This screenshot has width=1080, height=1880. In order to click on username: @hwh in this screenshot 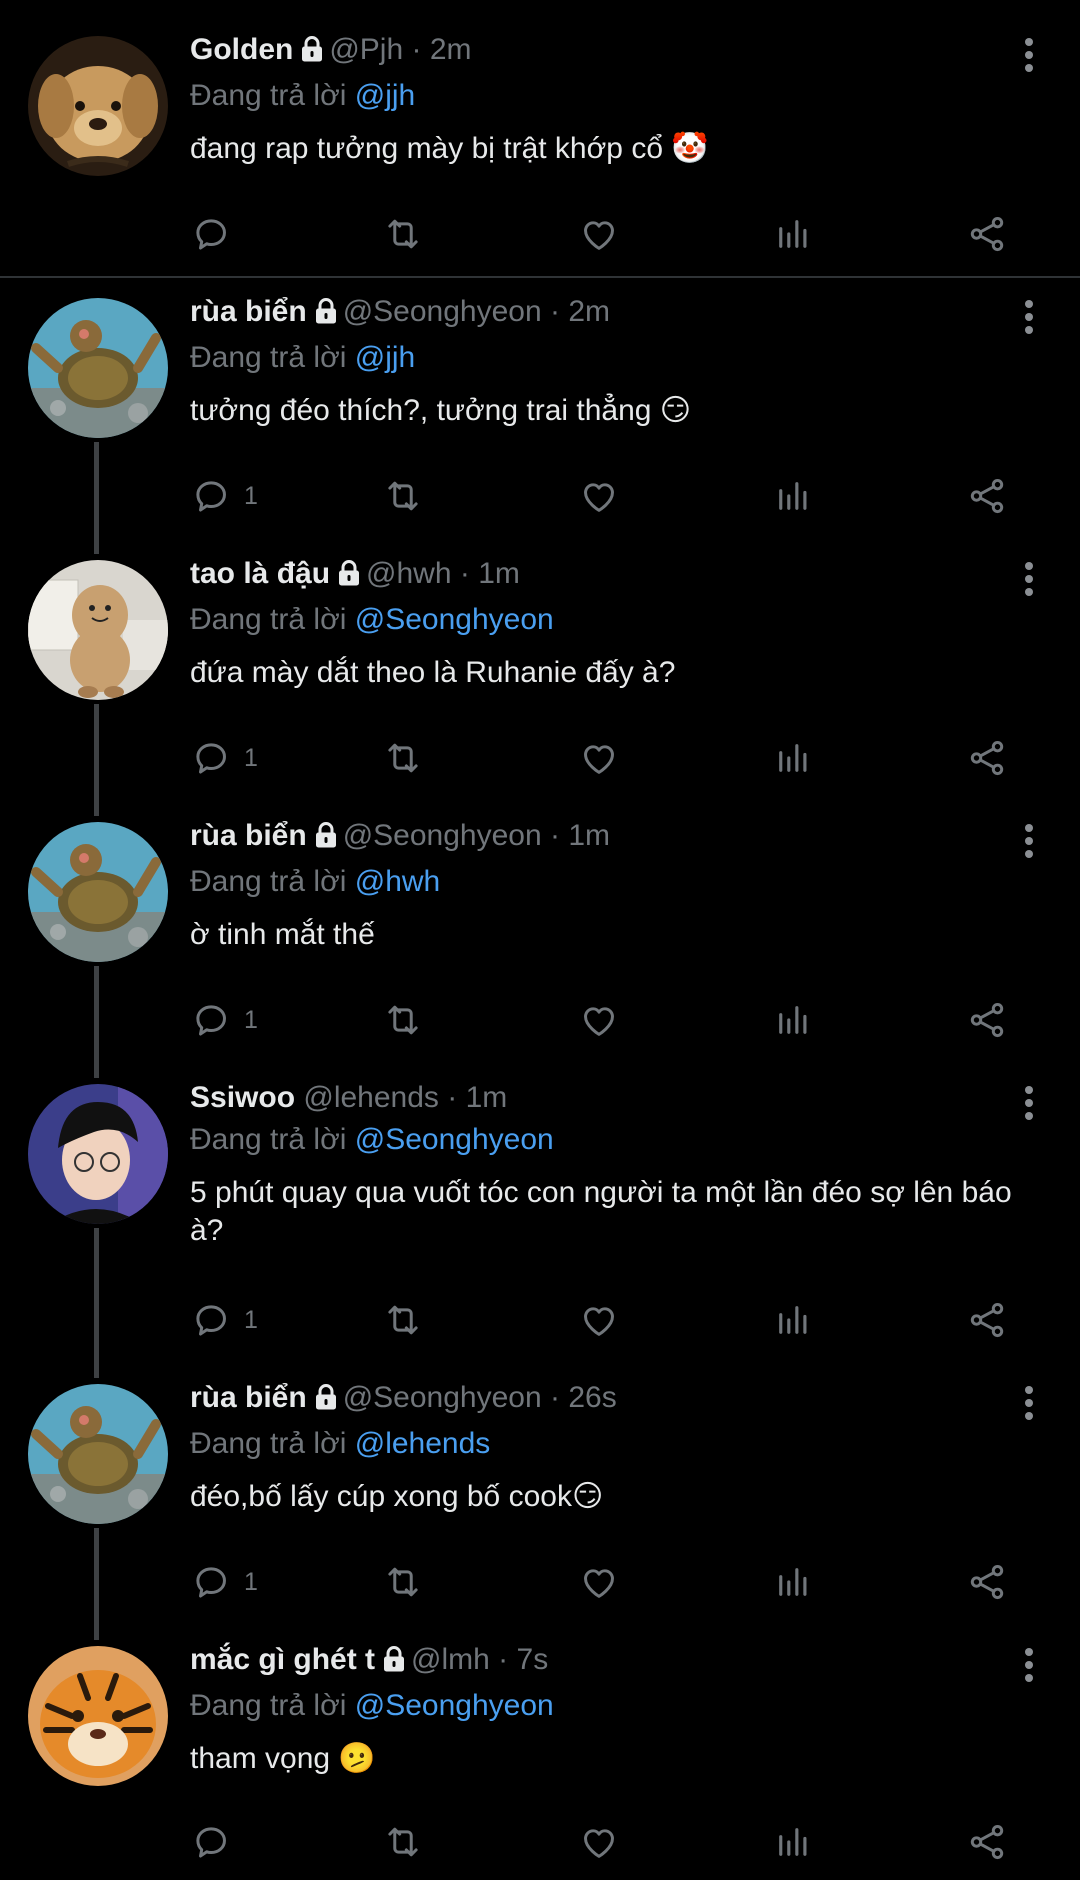, I will do `click(409, 573)`.